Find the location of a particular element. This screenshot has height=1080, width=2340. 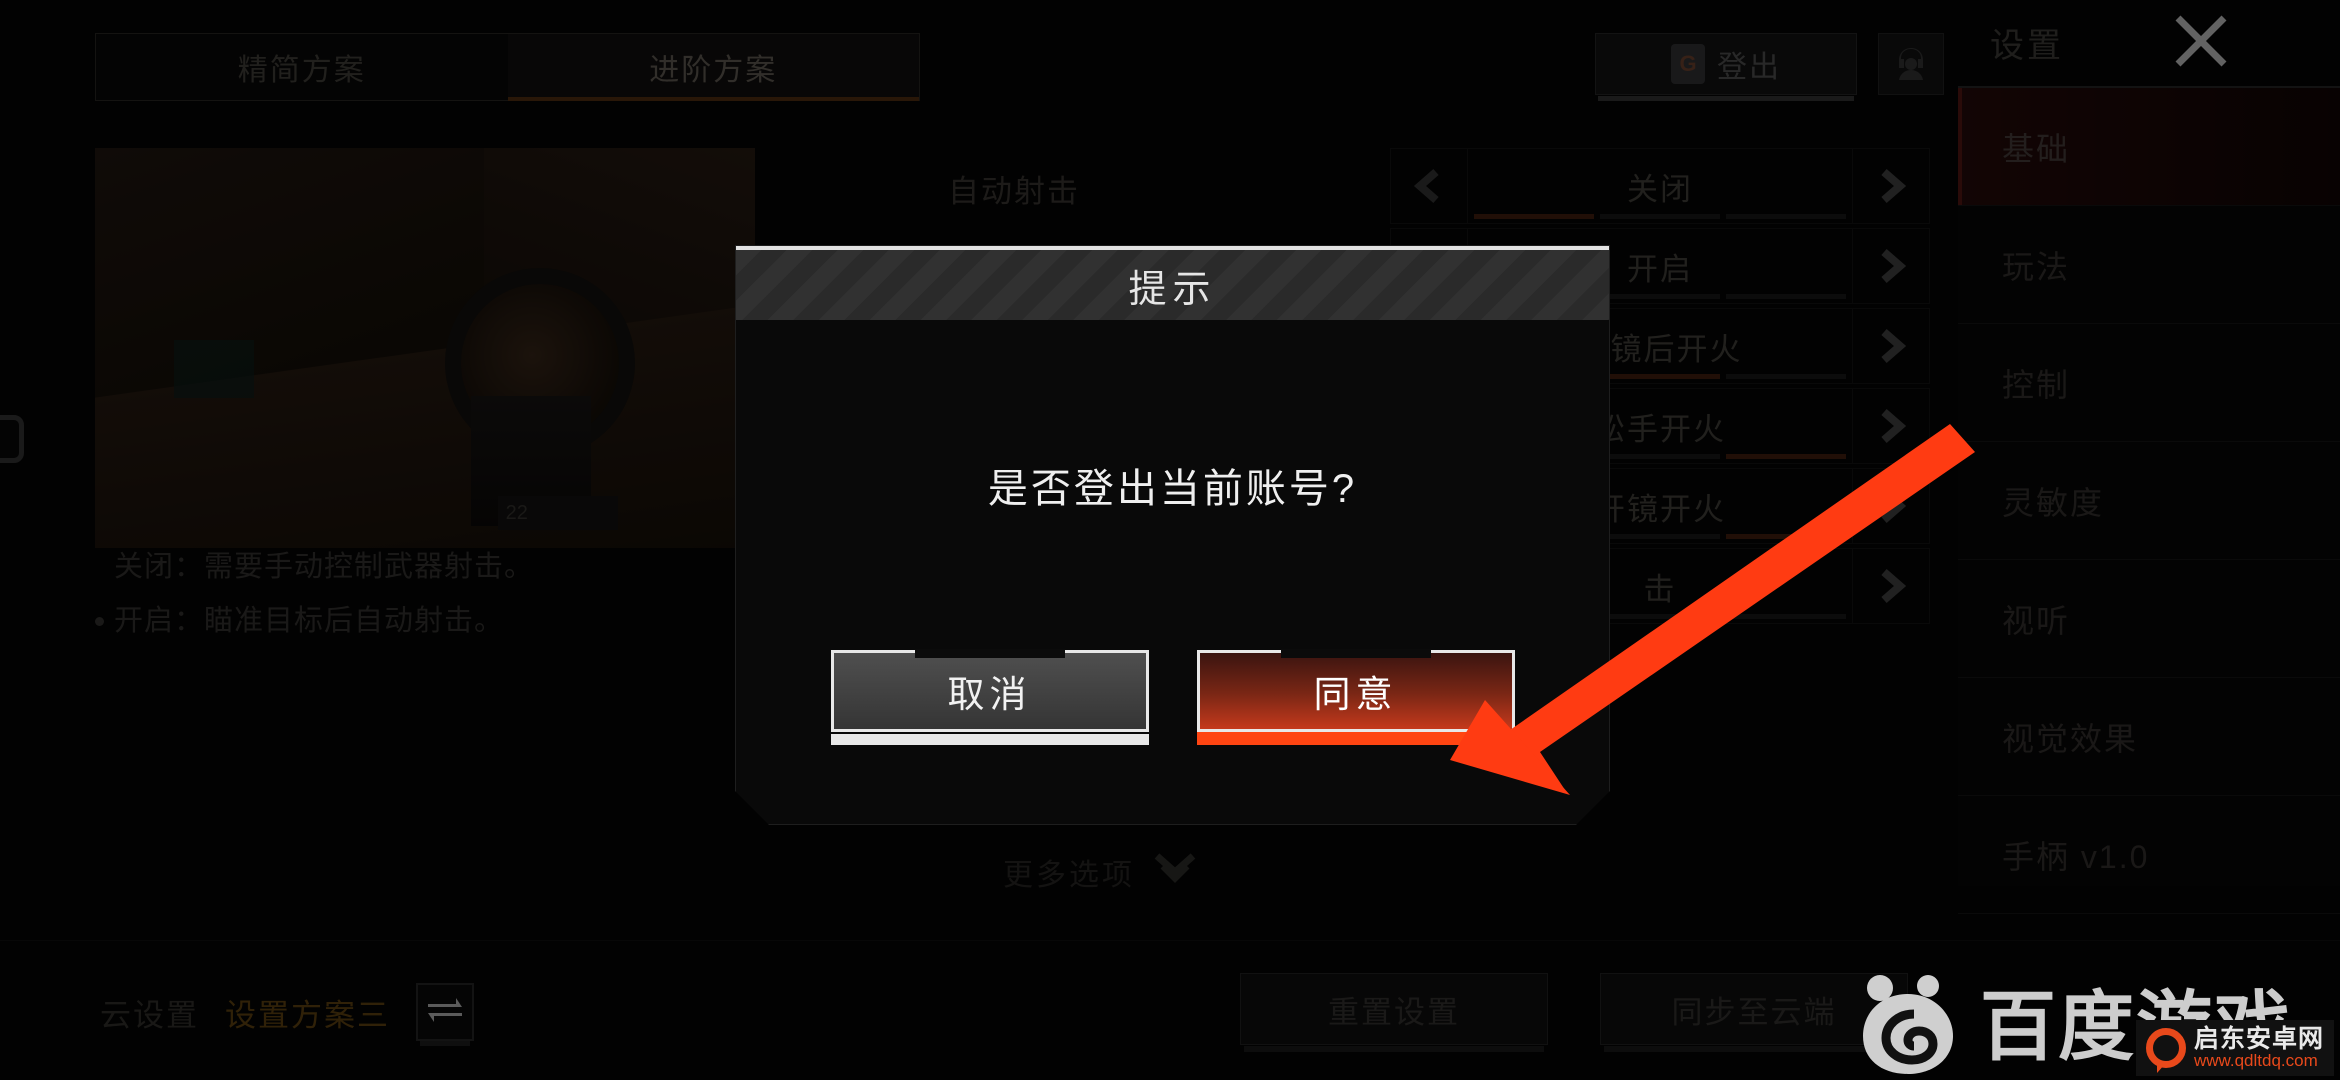

dialog-body: 是否登出当前账号? is located at coordinates (1172, 485).